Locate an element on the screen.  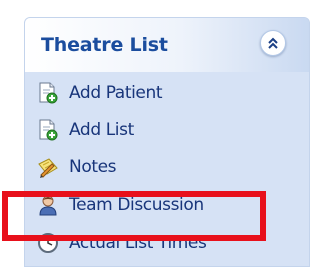
notes-pencil-icon is located at coordinates (48, 167).